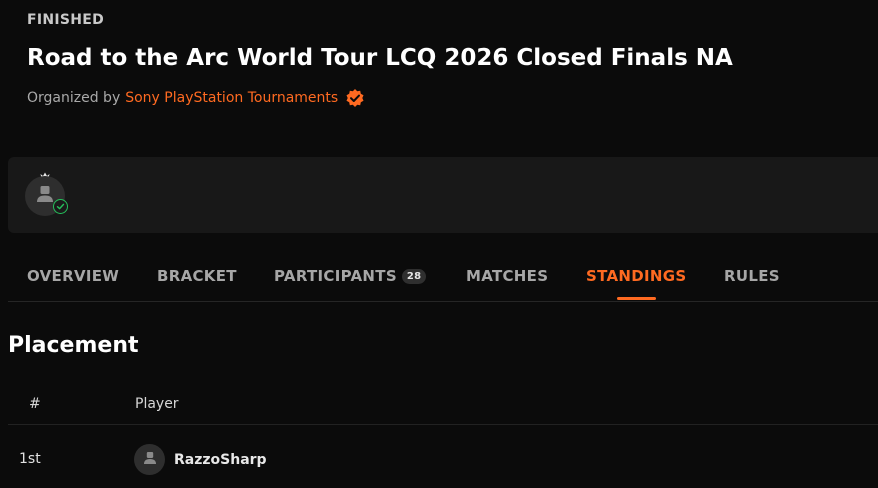  I want to click on user-silhouette-icon, so click(150, 460).